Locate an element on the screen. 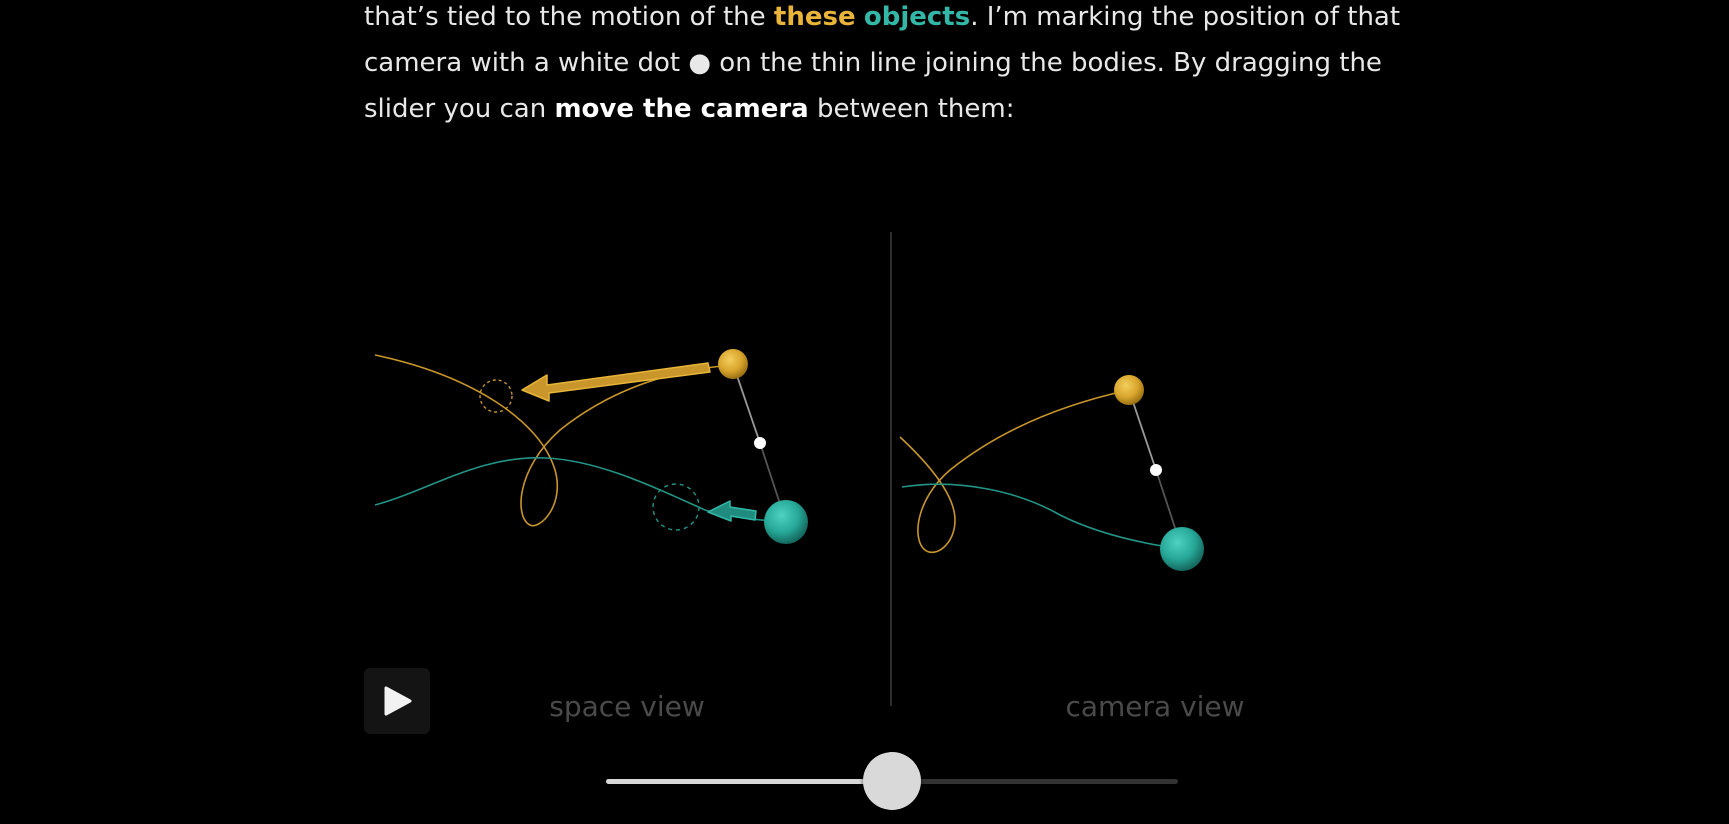 This screenshot has height=824, width=1729. text-segment: slider you can is located at coordinates (459, 109).